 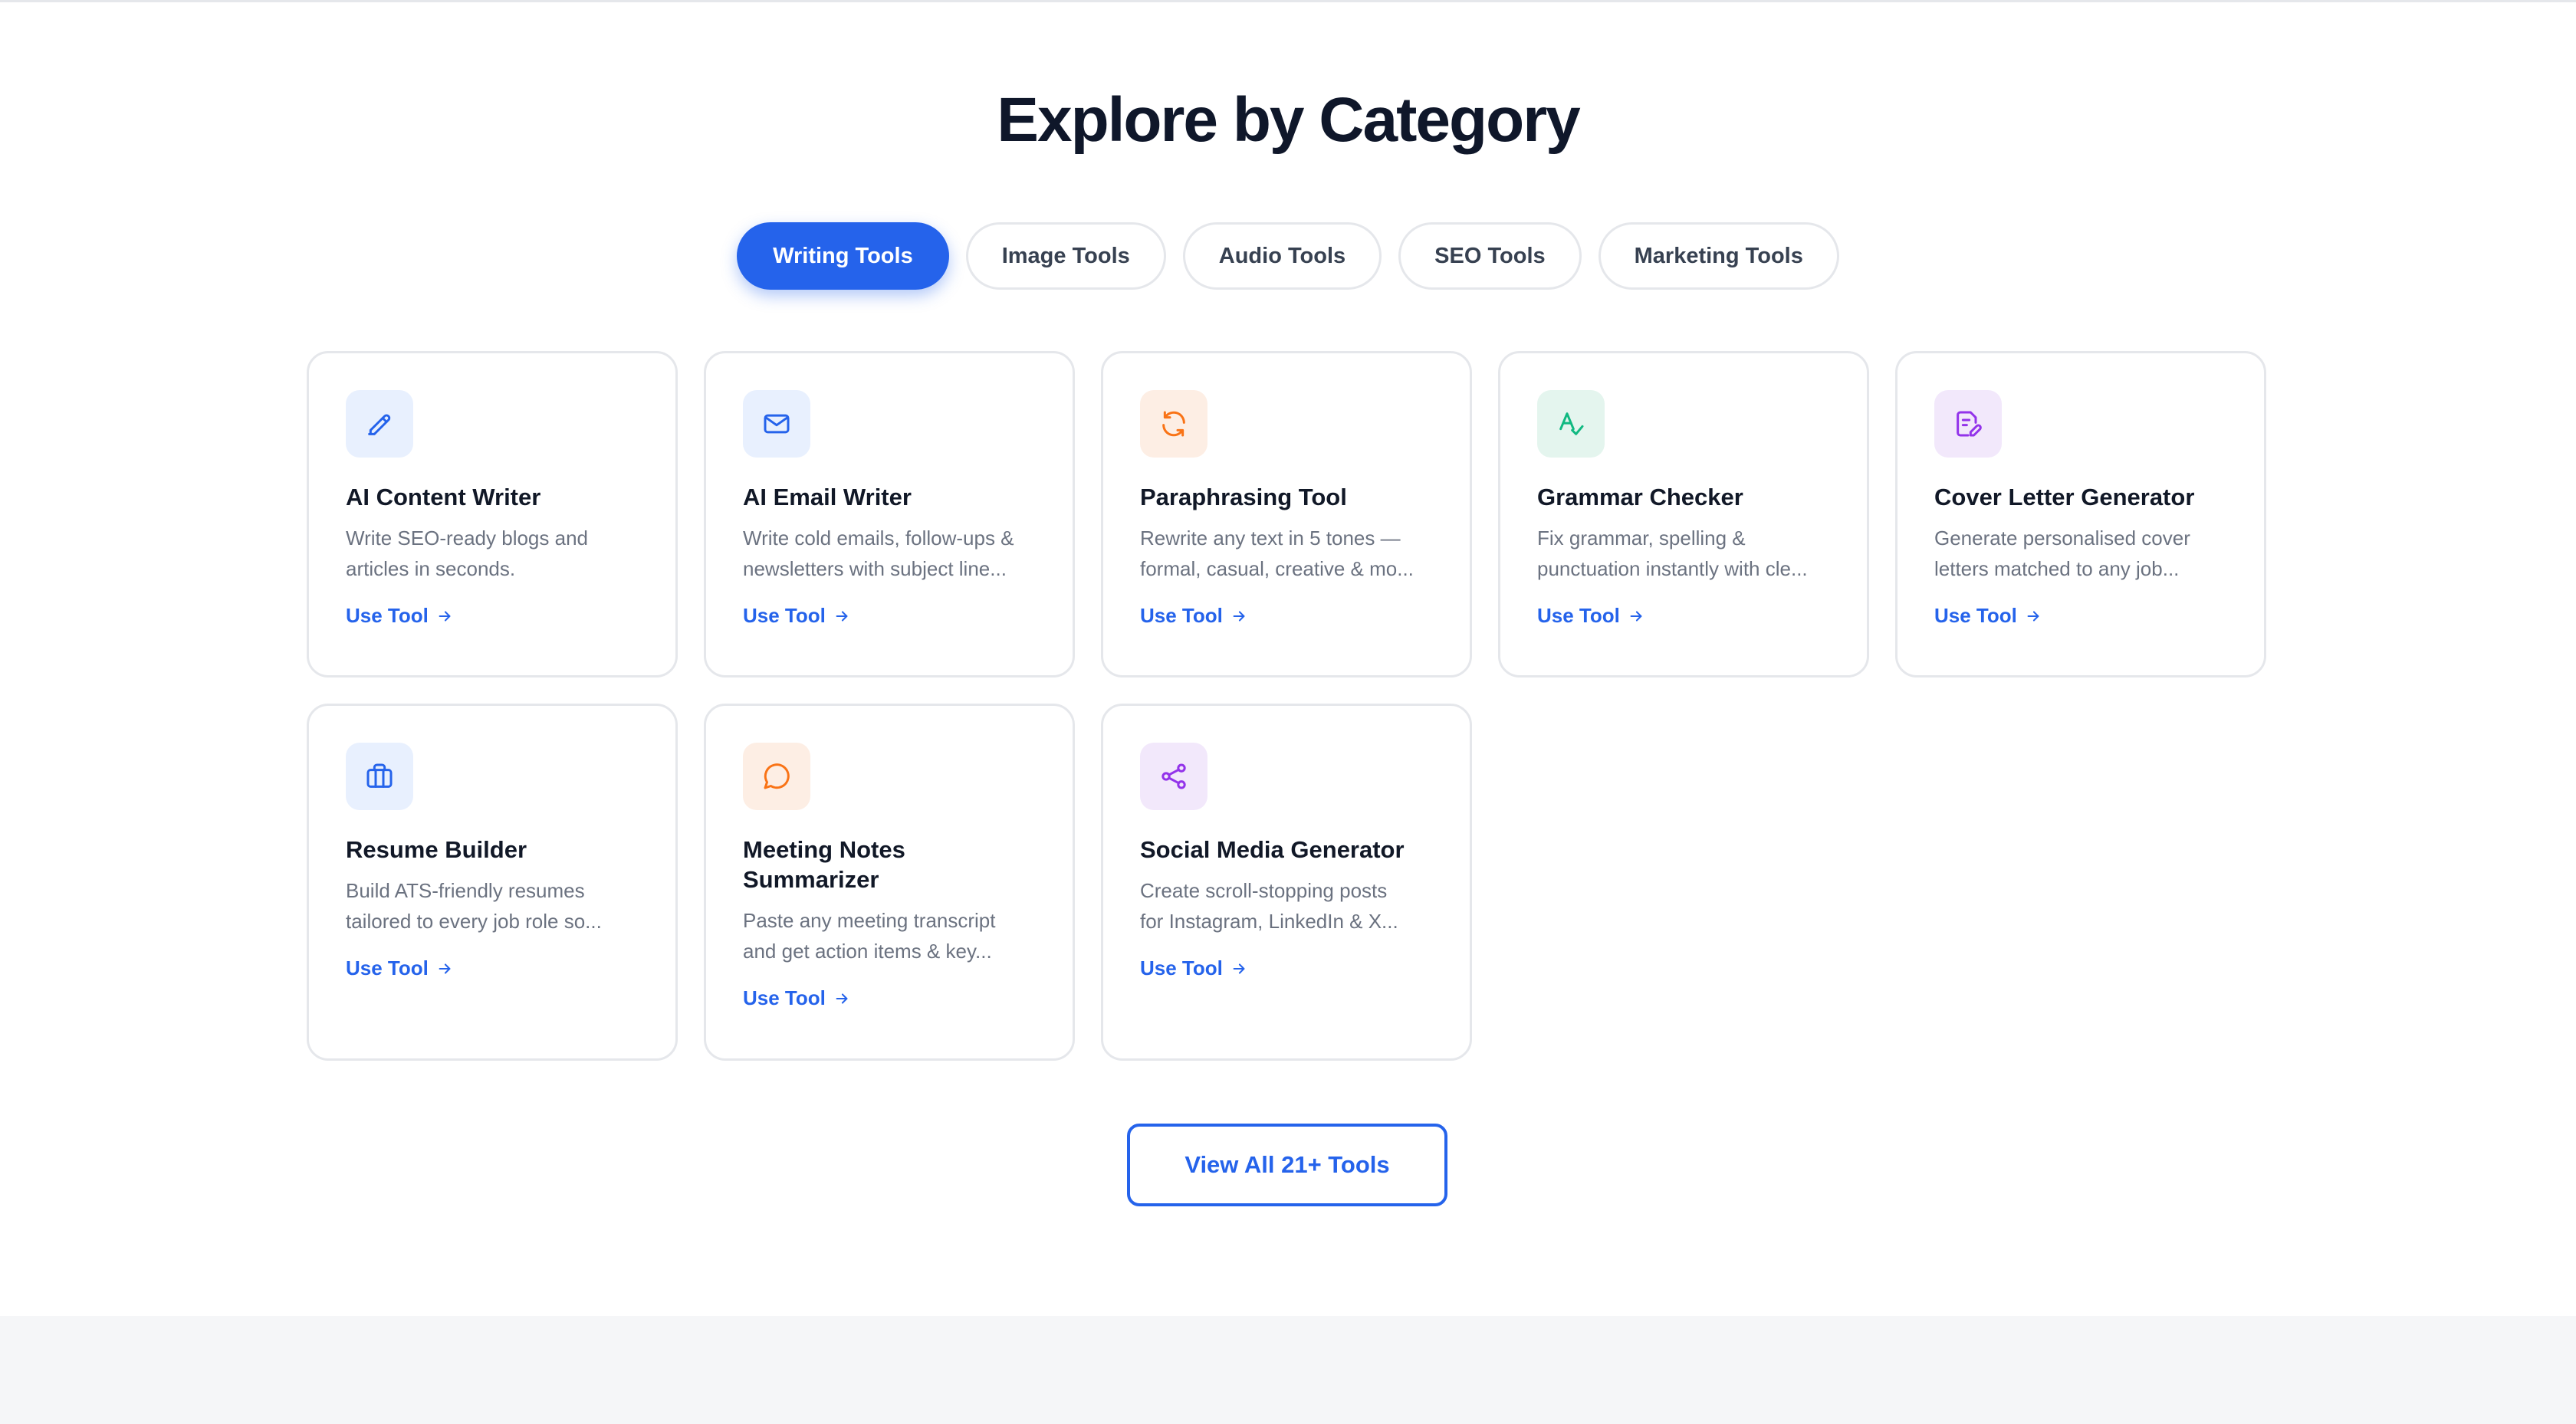 What do you see at coordinates (465, 890) in the screenshot?
I see `description-line: Build ATS-friendly resumes` at bounding box center [465, 890].